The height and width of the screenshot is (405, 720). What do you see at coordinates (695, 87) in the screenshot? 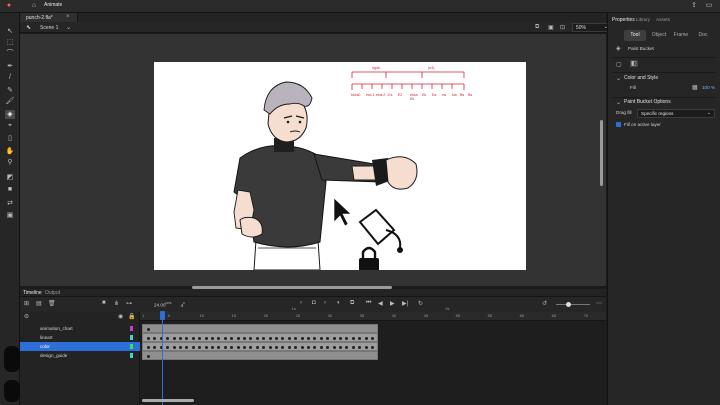
I see `swatch-grid-icon: ▦` at bounding box center [695, 87].